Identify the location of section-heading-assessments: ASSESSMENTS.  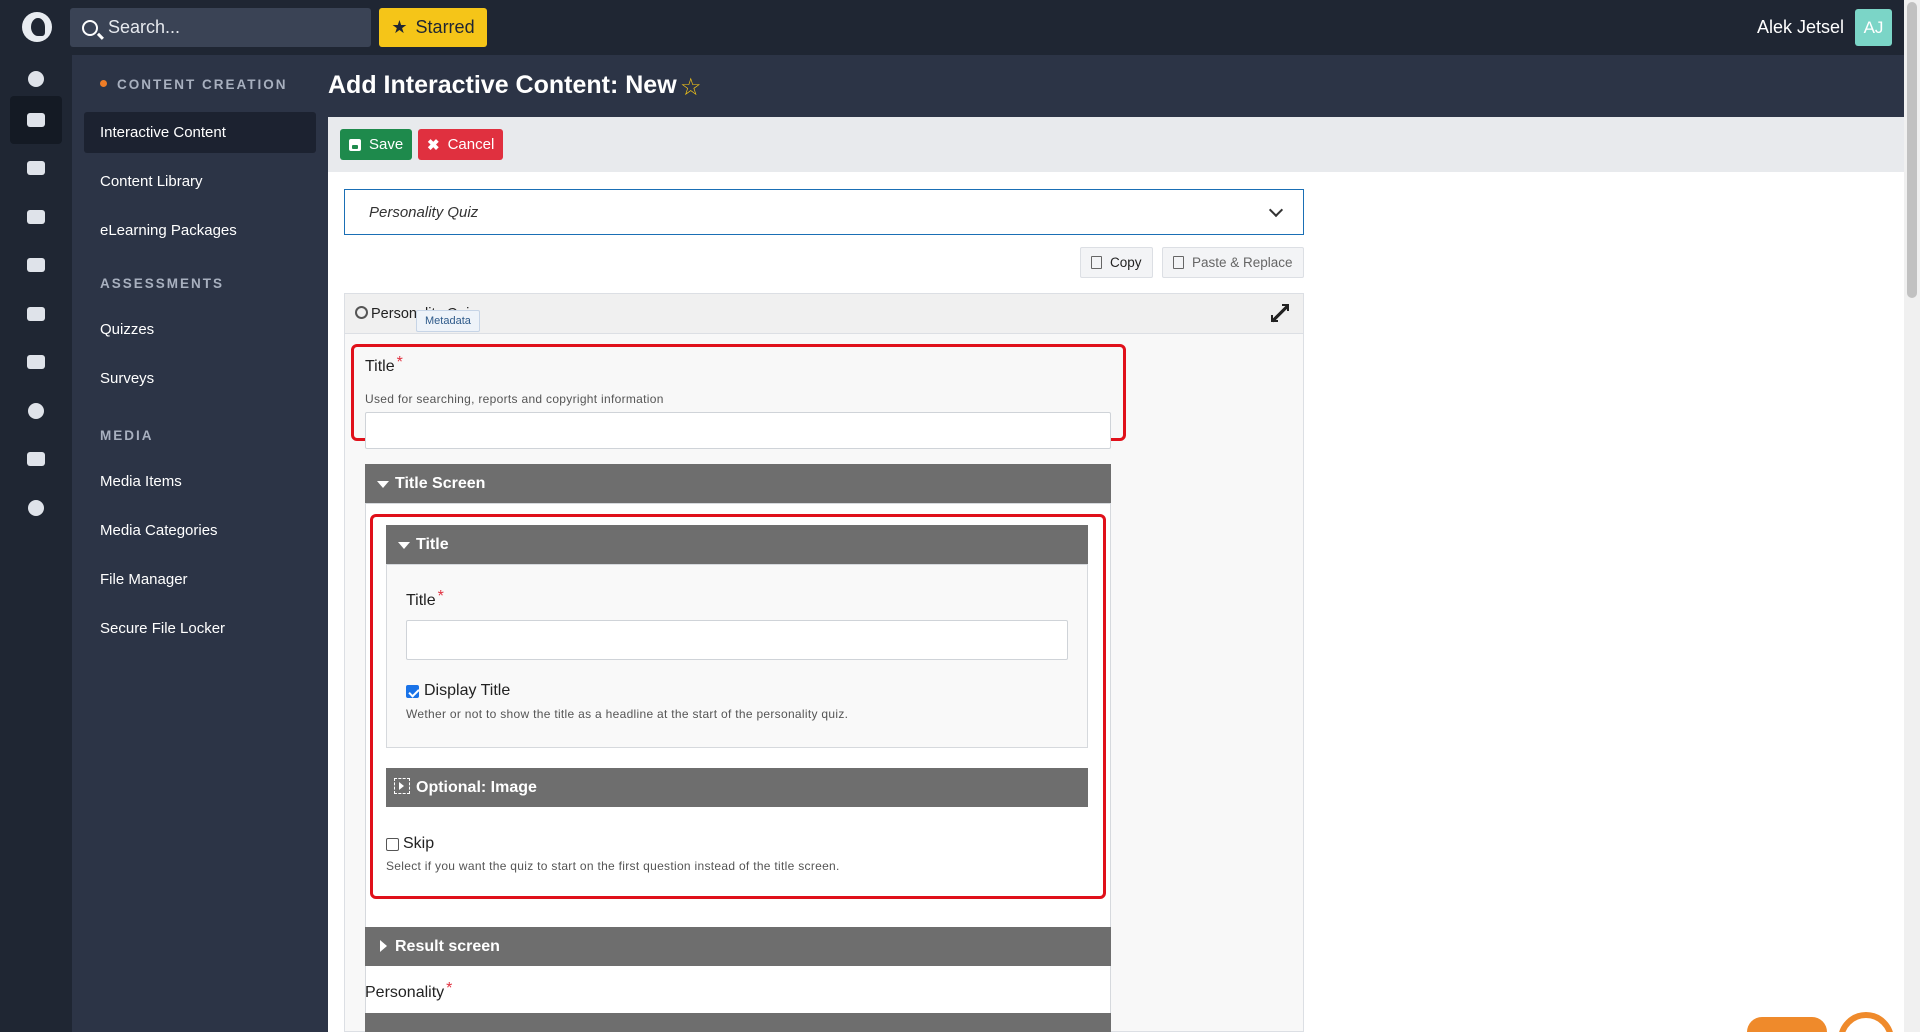
(162, 283).